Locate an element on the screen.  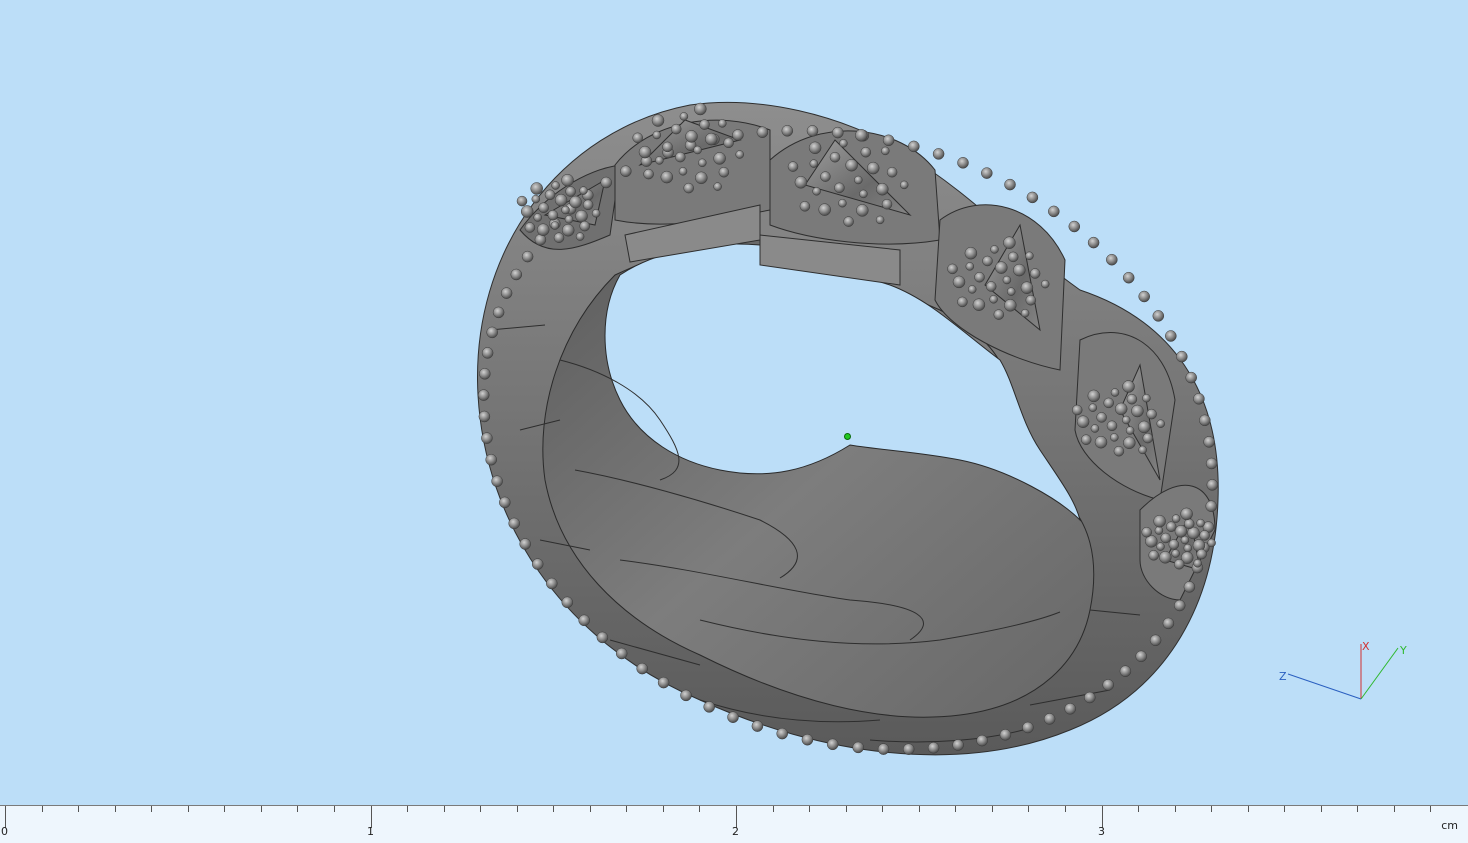
rotation-pivot-marker is located at coordinates (847, 436).